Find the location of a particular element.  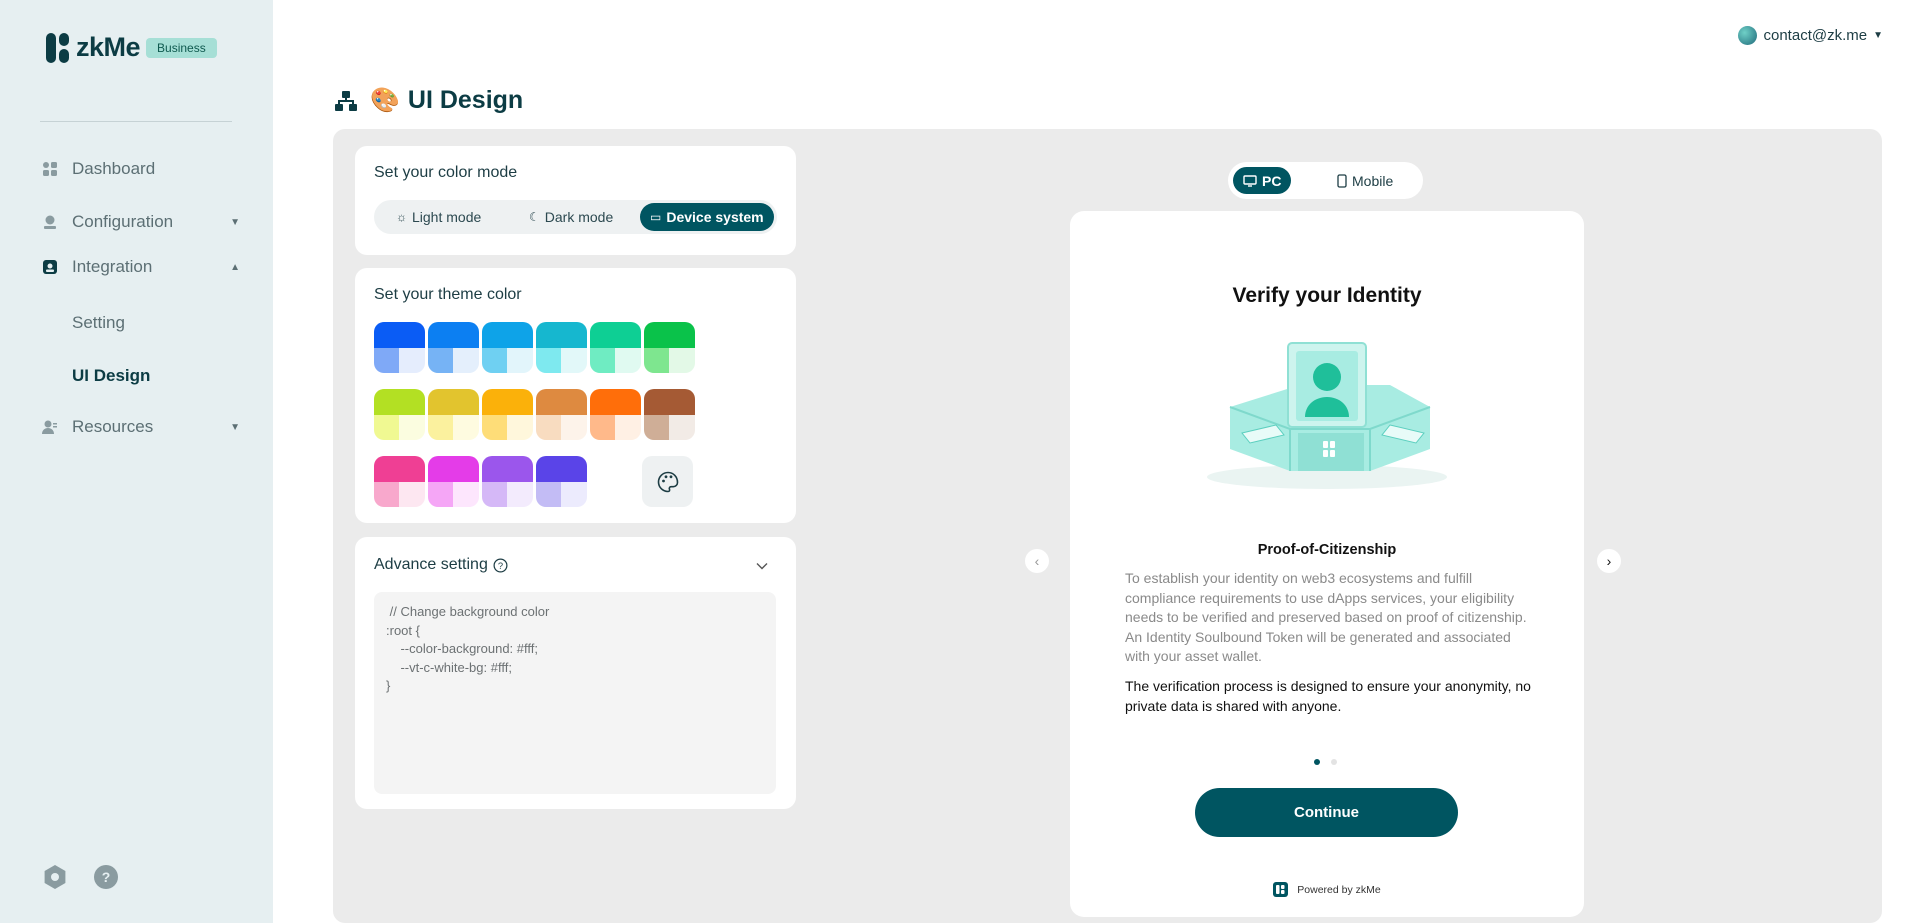

sidebar-item-integration: Integration ▲ is located at coordinates (142, 267).